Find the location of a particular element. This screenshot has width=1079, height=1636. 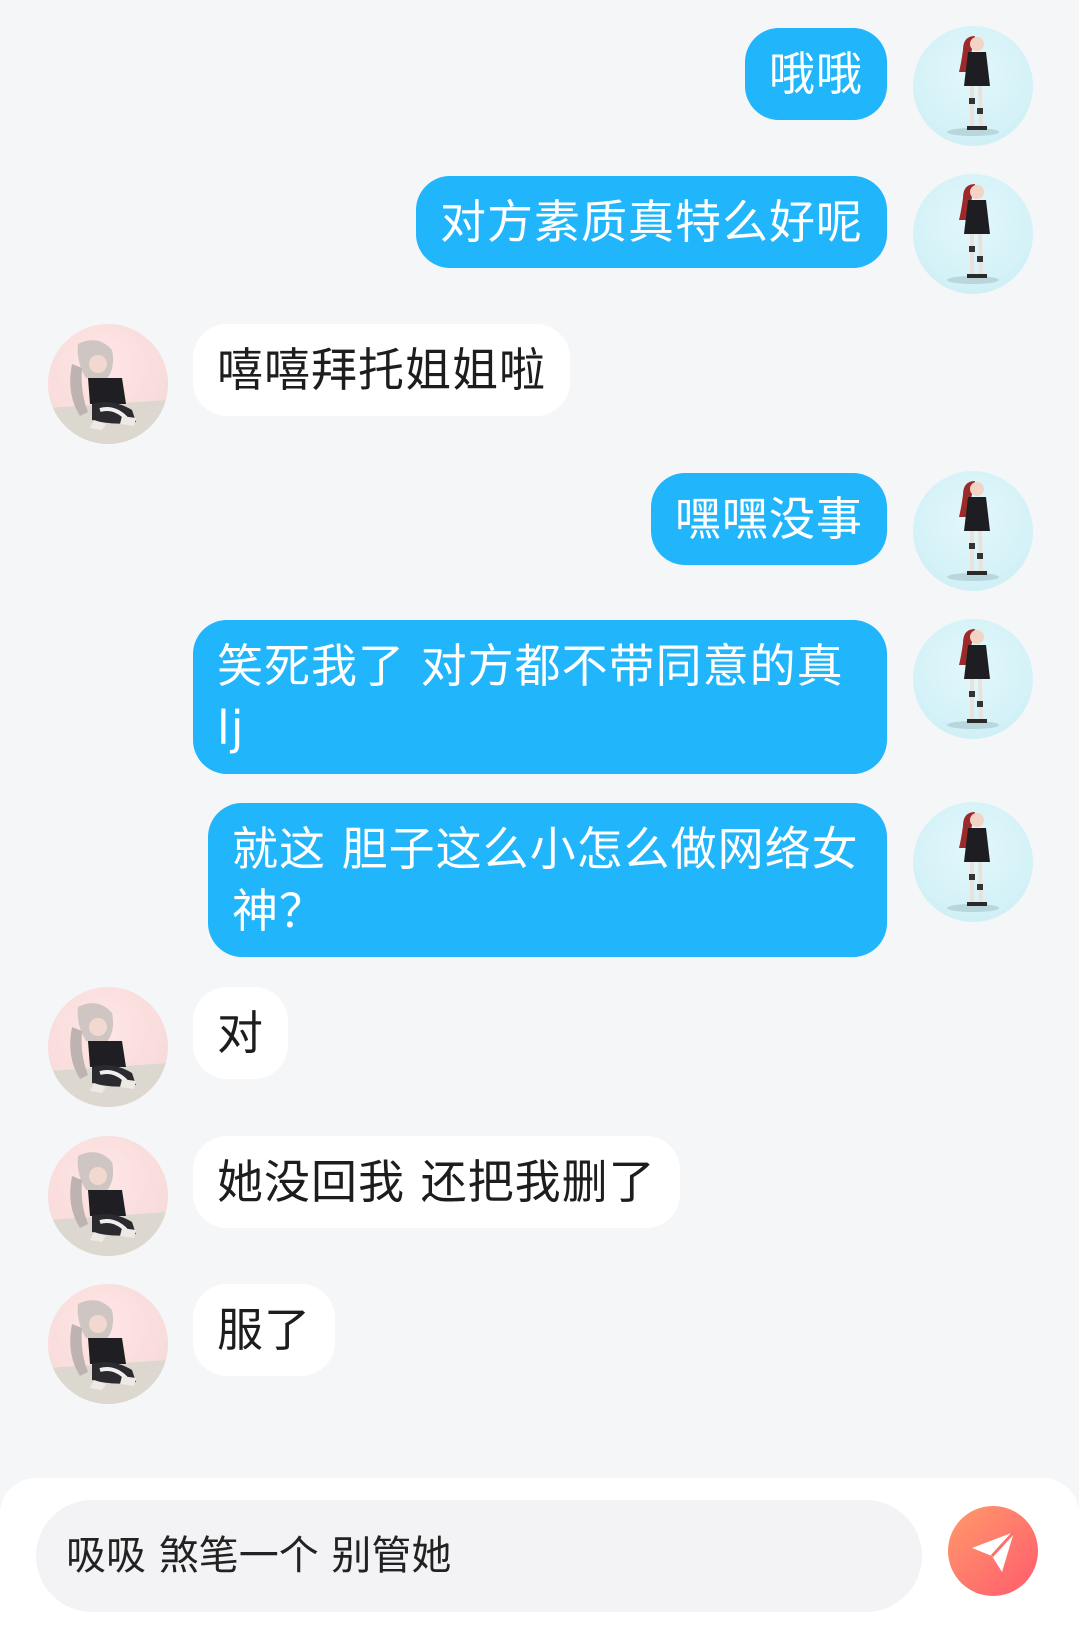

paper-plane-icon is located at coordinates (994, 1551).